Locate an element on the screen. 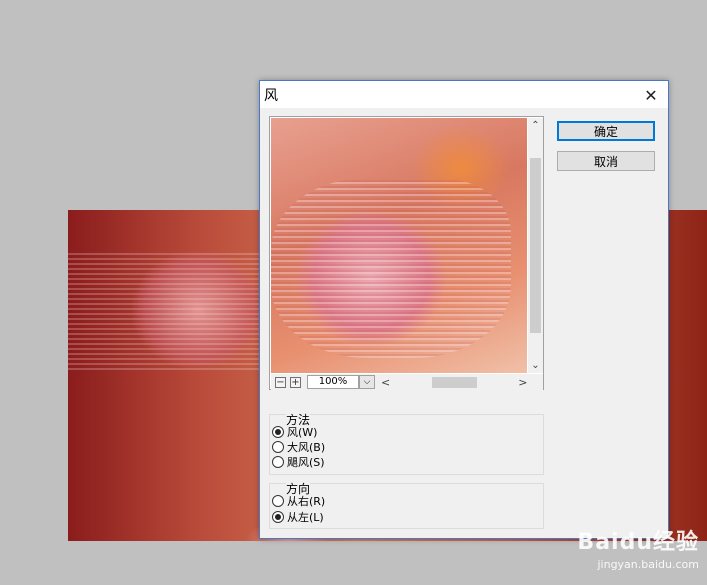 The image size is (707, 585). method-option-blast: 大风(B) is located at coordinates (298, 447).